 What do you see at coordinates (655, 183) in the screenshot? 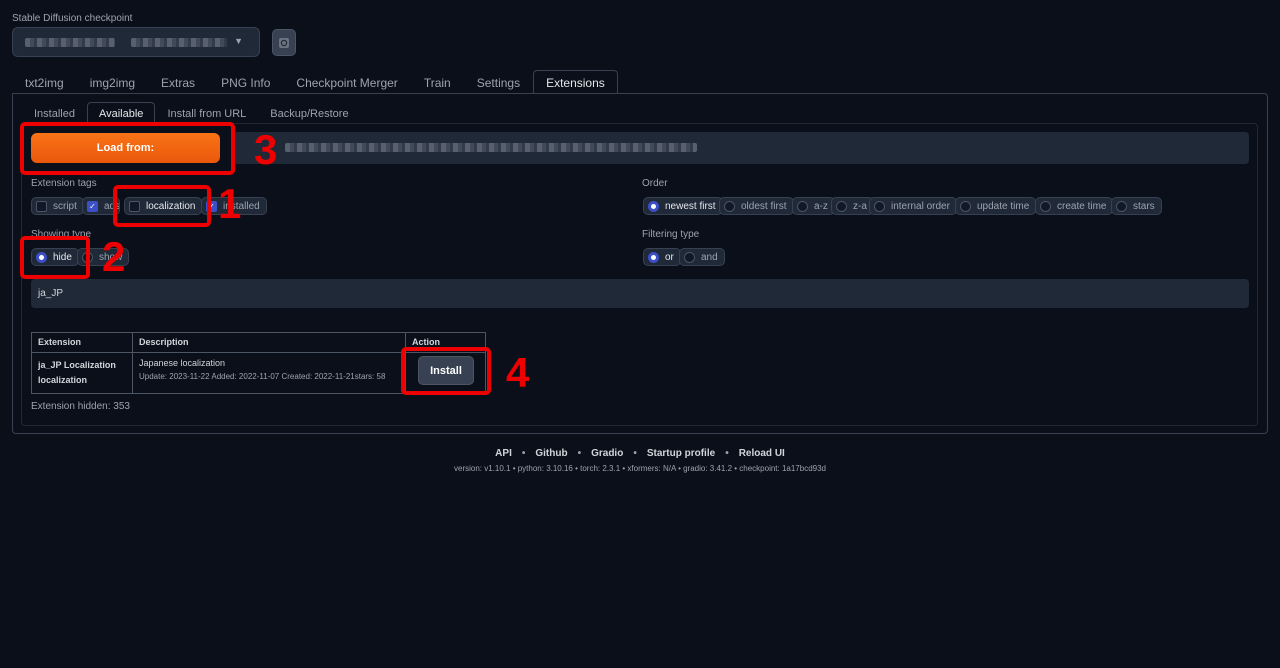
I see `order-label: Order` at bounding box center [655, 183].